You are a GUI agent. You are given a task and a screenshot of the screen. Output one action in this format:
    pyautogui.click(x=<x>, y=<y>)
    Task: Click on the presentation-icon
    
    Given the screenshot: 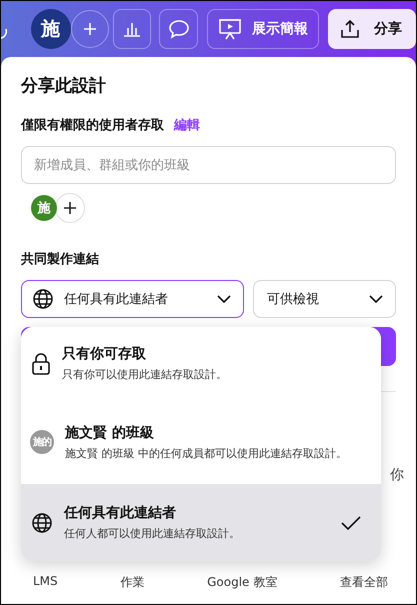 What is the action you would take?
    pyautogui.click(x=230, y=29)
    